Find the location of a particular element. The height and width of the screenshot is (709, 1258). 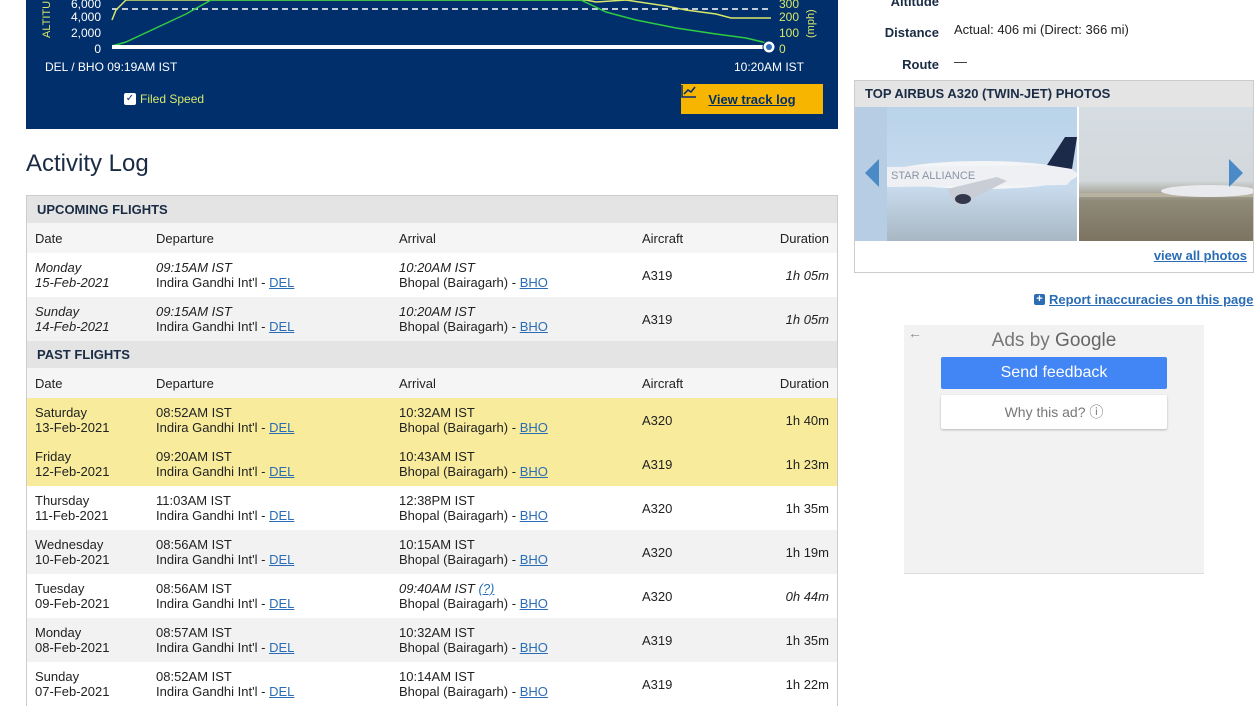

arrival-time-line: 10:14AM IST is located at coordinates (520, 676).